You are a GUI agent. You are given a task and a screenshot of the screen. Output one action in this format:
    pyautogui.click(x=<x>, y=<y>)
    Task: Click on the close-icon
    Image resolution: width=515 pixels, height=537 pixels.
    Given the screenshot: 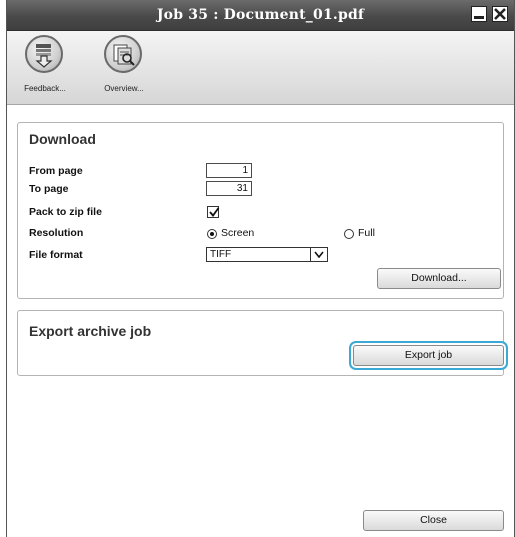 What is the action you would take?
    pyautogui.click(x=500, y=14)
    